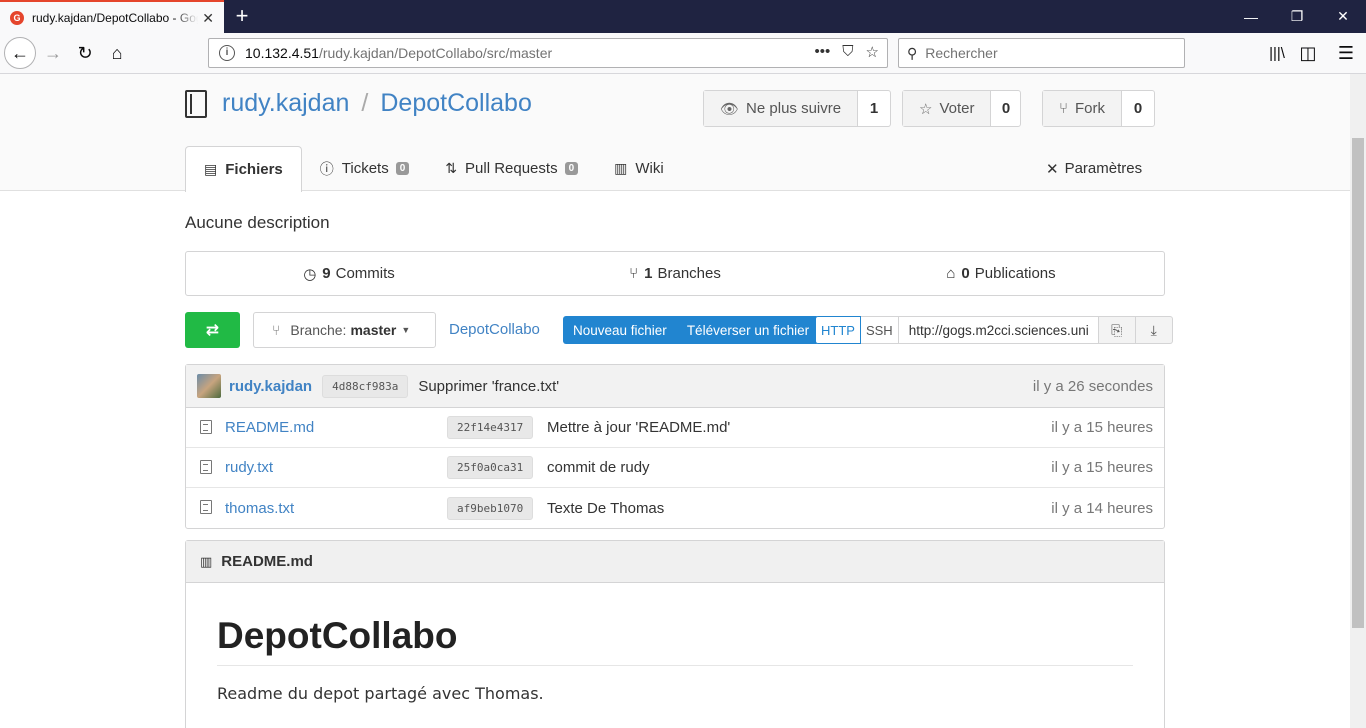  I want to click on restore-icon: ❐, so click(1297, 16).